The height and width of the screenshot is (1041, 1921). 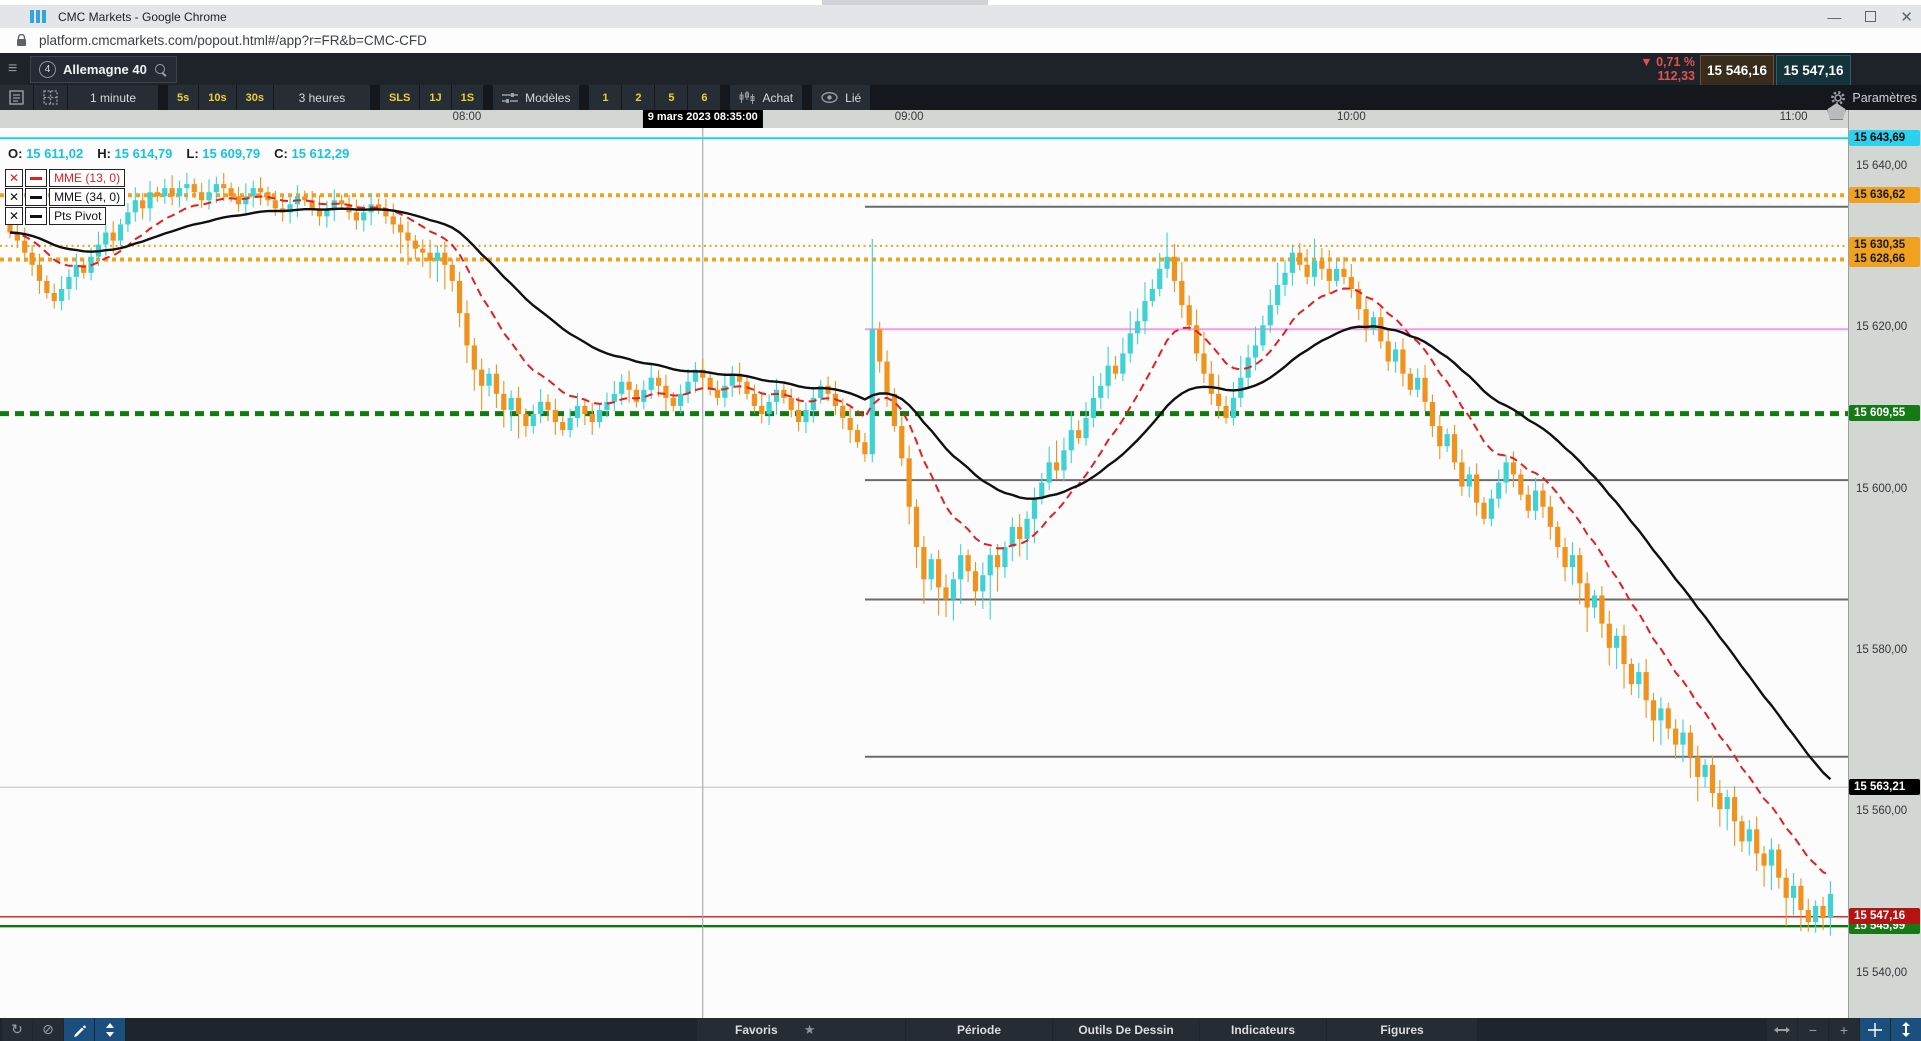 What do you see at coordinates (16, 97) in the screenshot?
I see `order-ticket-icon` at bounding box center [16, 97].